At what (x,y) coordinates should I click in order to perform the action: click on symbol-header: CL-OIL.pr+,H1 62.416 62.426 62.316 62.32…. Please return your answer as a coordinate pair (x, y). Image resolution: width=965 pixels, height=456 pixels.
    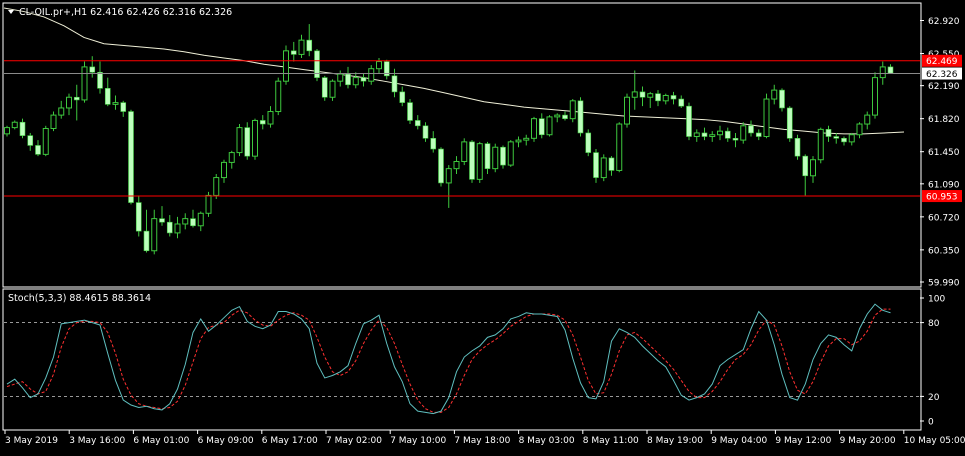
    Looking at the image, I should click on (125, 12).